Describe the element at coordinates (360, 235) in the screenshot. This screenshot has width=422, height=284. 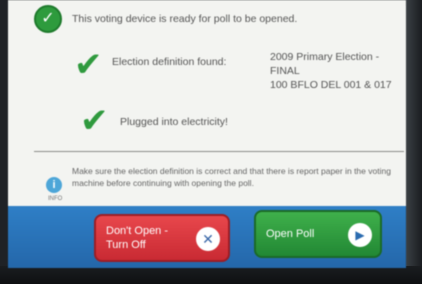
I see `arrow-right-icon: ▶` at that location.